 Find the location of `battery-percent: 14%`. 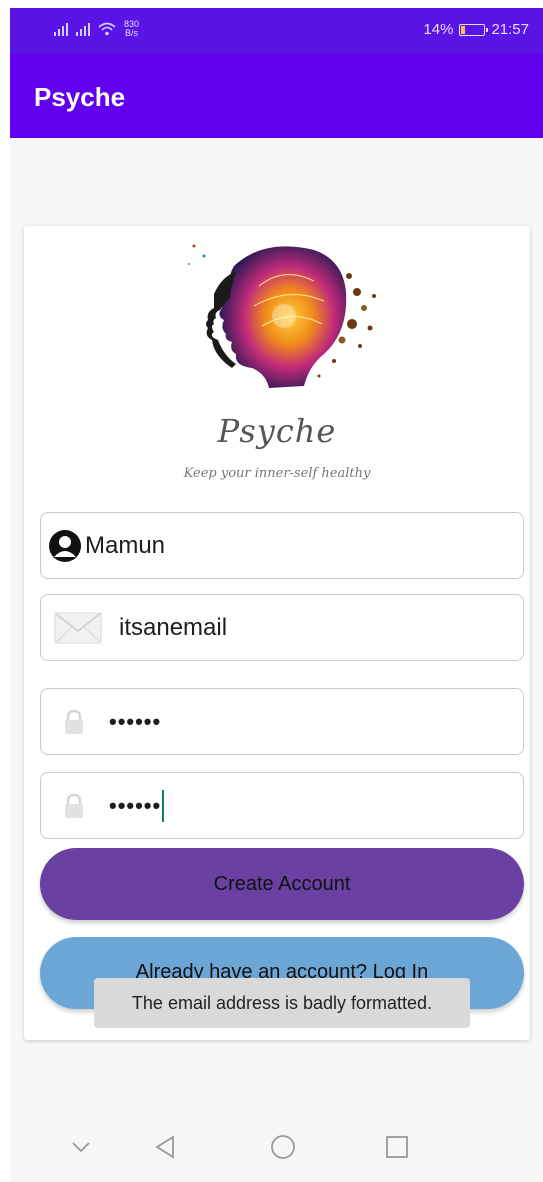

battery-percent: 14% is located at coordinates (438, 29).